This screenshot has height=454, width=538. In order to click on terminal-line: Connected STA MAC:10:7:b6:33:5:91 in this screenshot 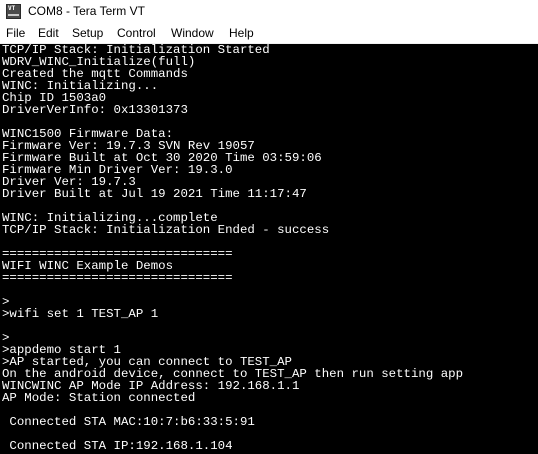, I will do `click(128, 422)`.